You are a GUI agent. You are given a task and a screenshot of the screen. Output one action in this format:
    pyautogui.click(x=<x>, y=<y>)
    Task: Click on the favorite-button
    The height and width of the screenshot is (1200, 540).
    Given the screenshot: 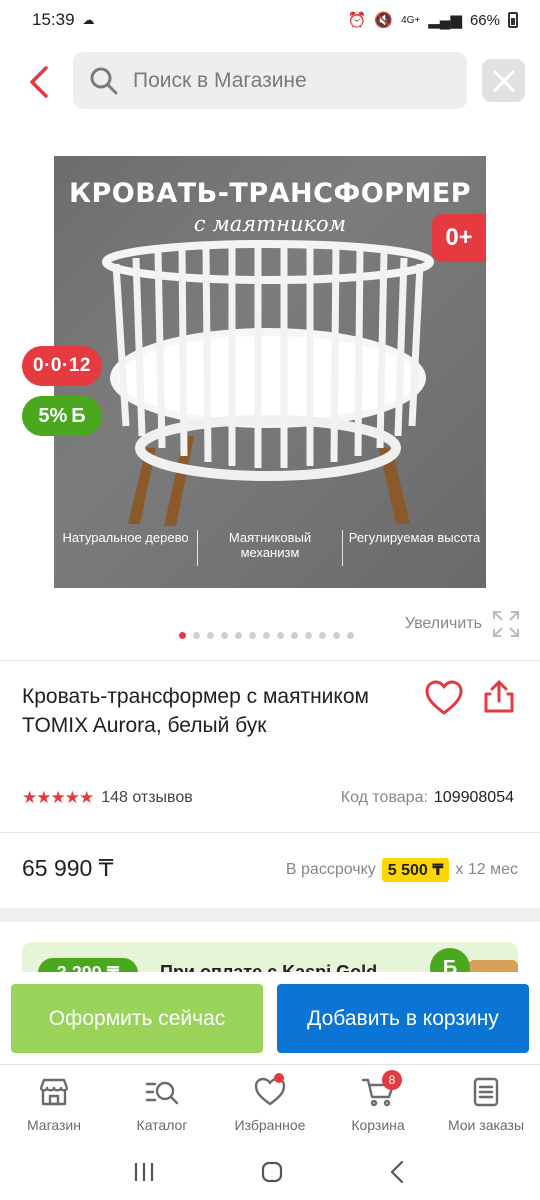 What is the action you would take?
    pyautogui.click(x=445, y=698)
    